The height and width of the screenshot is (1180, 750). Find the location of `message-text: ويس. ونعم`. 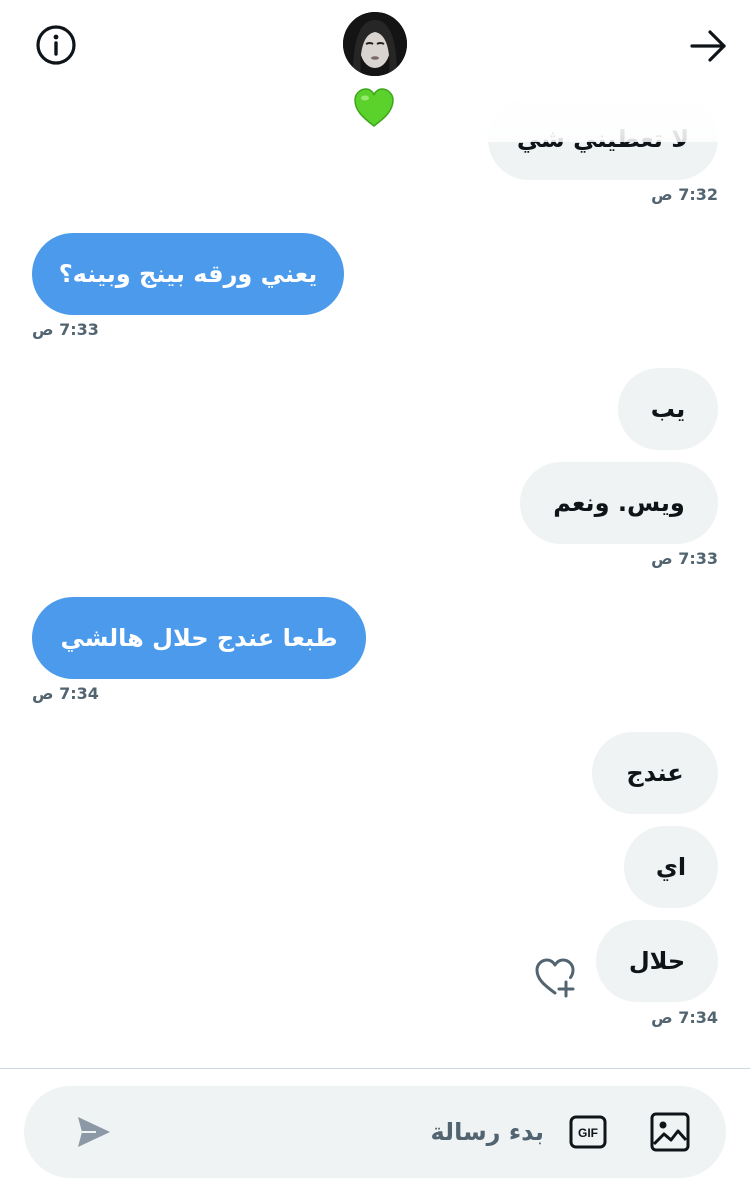

message-text: ويس. ونعم is located at coordinates (619, 503).